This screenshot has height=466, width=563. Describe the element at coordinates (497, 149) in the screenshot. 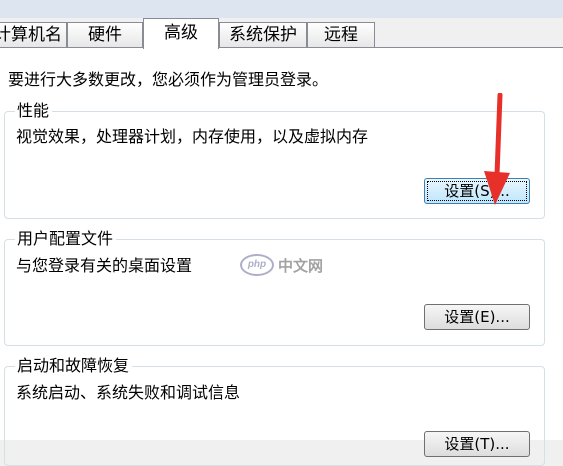

I see `red-arrow-icon` at that location.